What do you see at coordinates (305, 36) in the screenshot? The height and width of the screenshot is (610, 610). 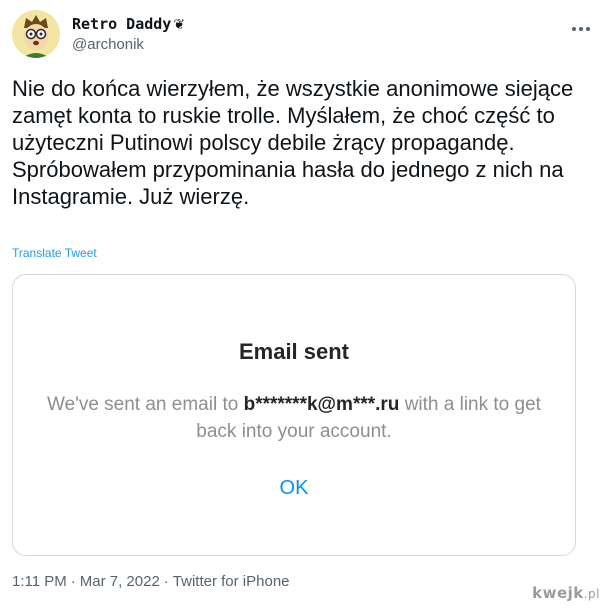 I see `tweet-header: Retro Daddy ❦ @archonik` at bounding box center [305, 36].